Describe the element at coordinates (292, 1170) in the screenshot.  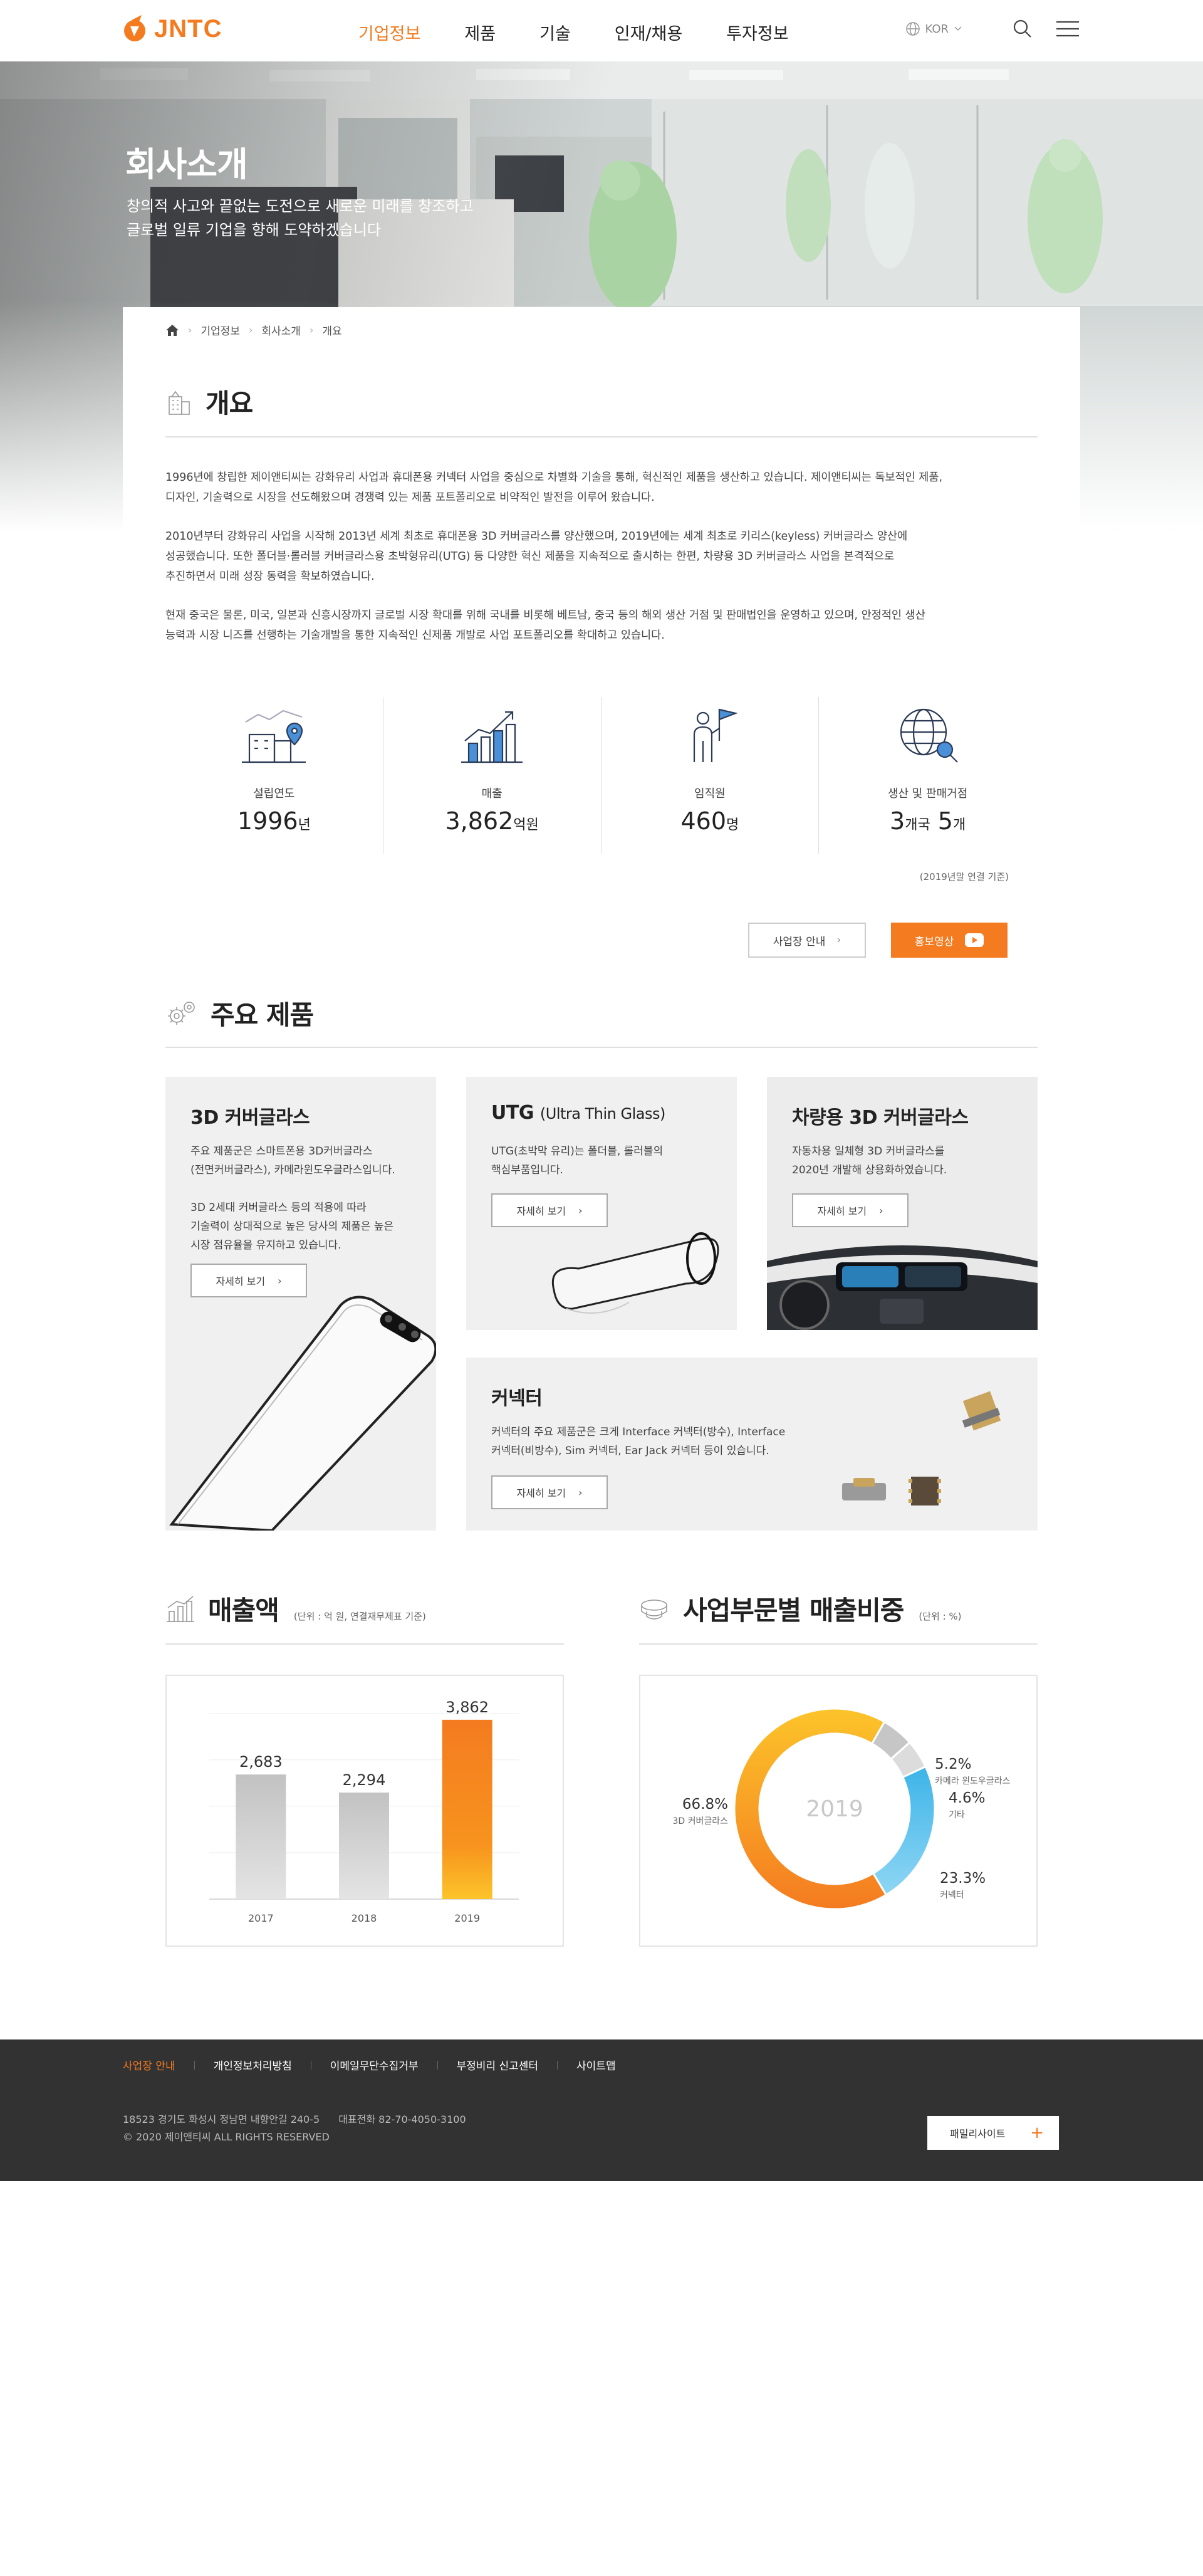
I see `product-text: (전면커버글라스), 카메라윈도우글라스입니다.` at that location.